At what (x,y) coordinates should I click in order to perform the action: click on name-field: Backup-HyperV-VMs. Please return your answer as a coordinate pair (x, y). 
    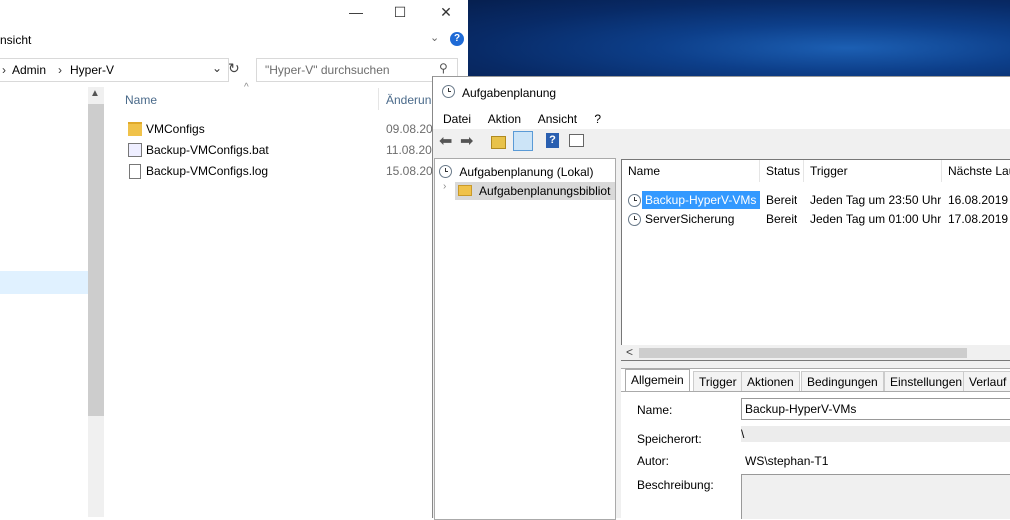
    Looking at the image, I should click on (875, 409).